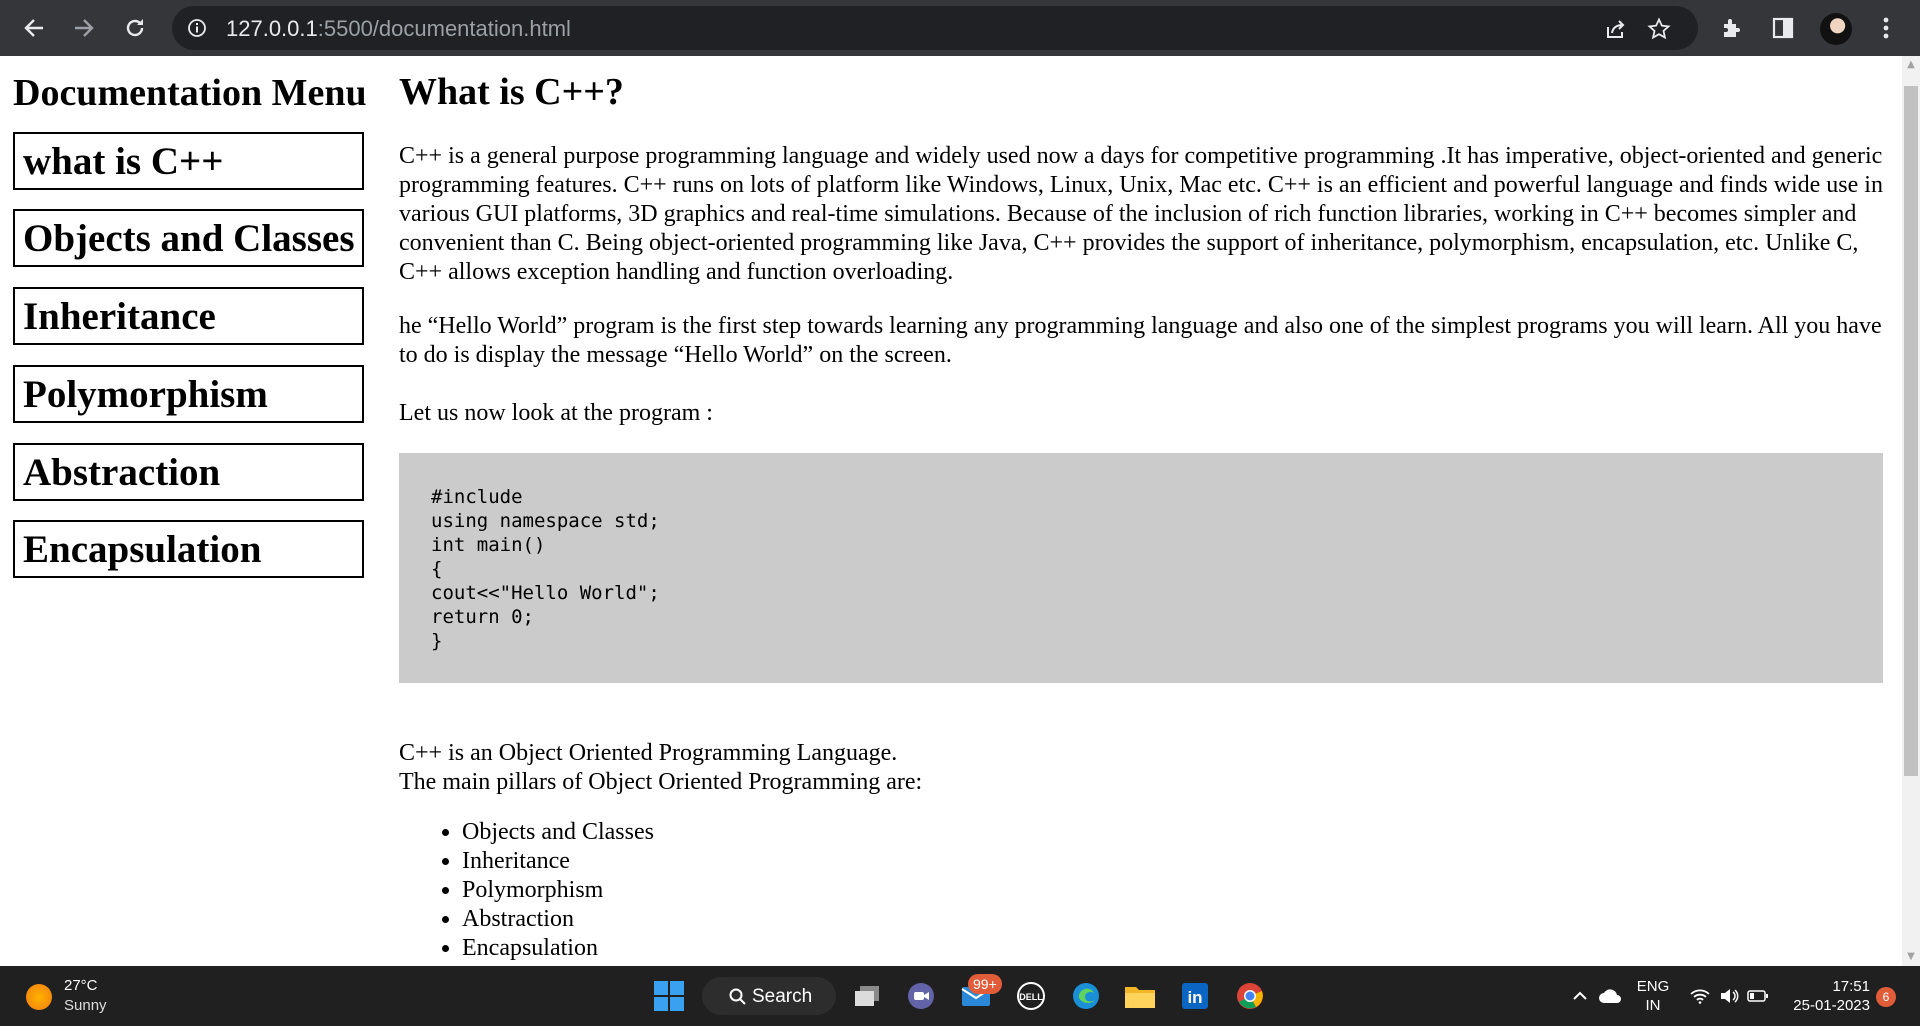 Image resolution: width=1920 pixels, height=1026 pixels. I want to click on svg-text: DELL, so click(1031, 997).